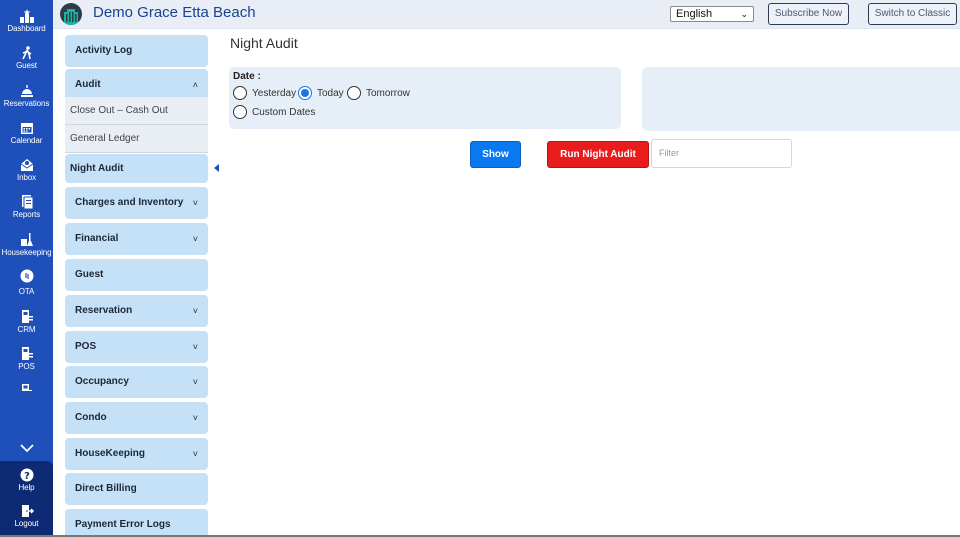 This screenshot has width=960, height=537. Describe the element at coordinates (721, 153) in the screenshot. I see `filter-input: Filter` at that location.